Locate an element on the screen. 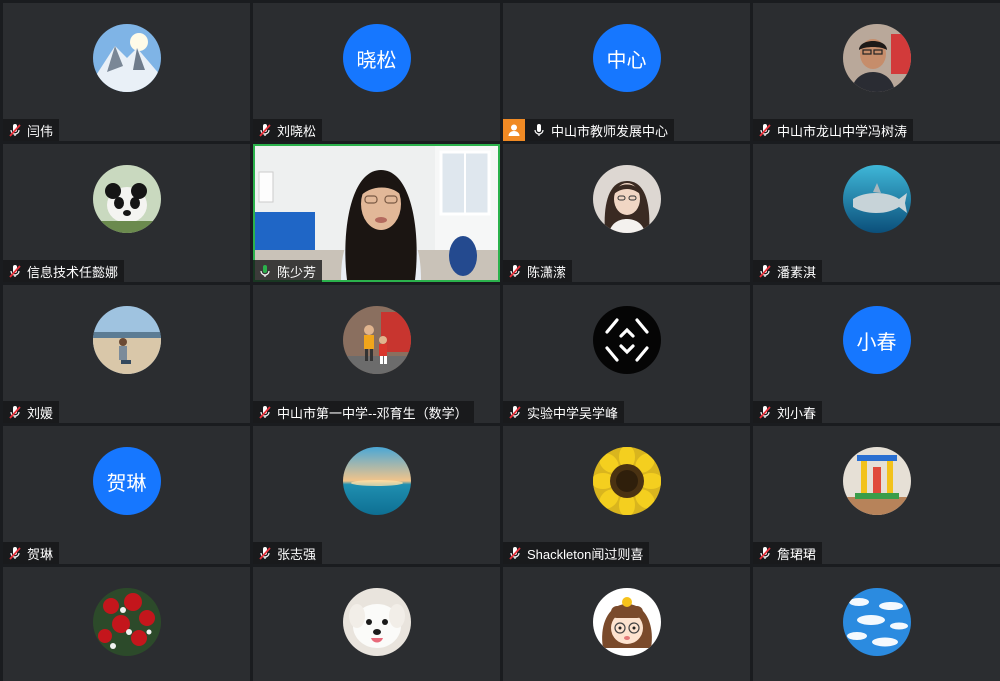  participant-tile: 实验中学吴学峰 is located at coordinates (626, 354).